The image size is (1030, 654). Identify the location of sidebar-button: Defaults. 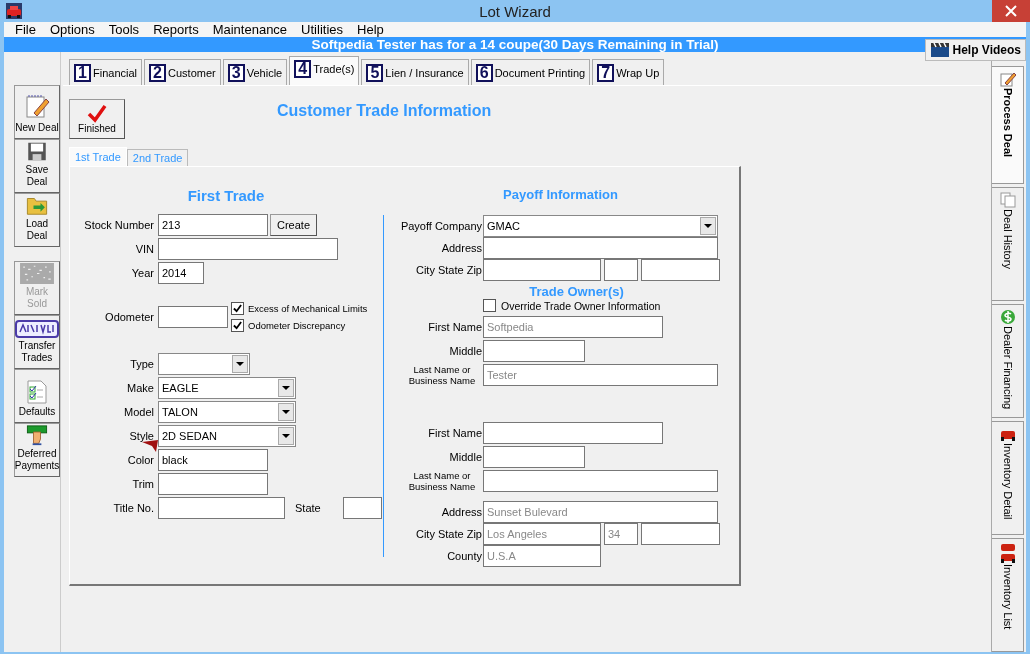
(37, 396).